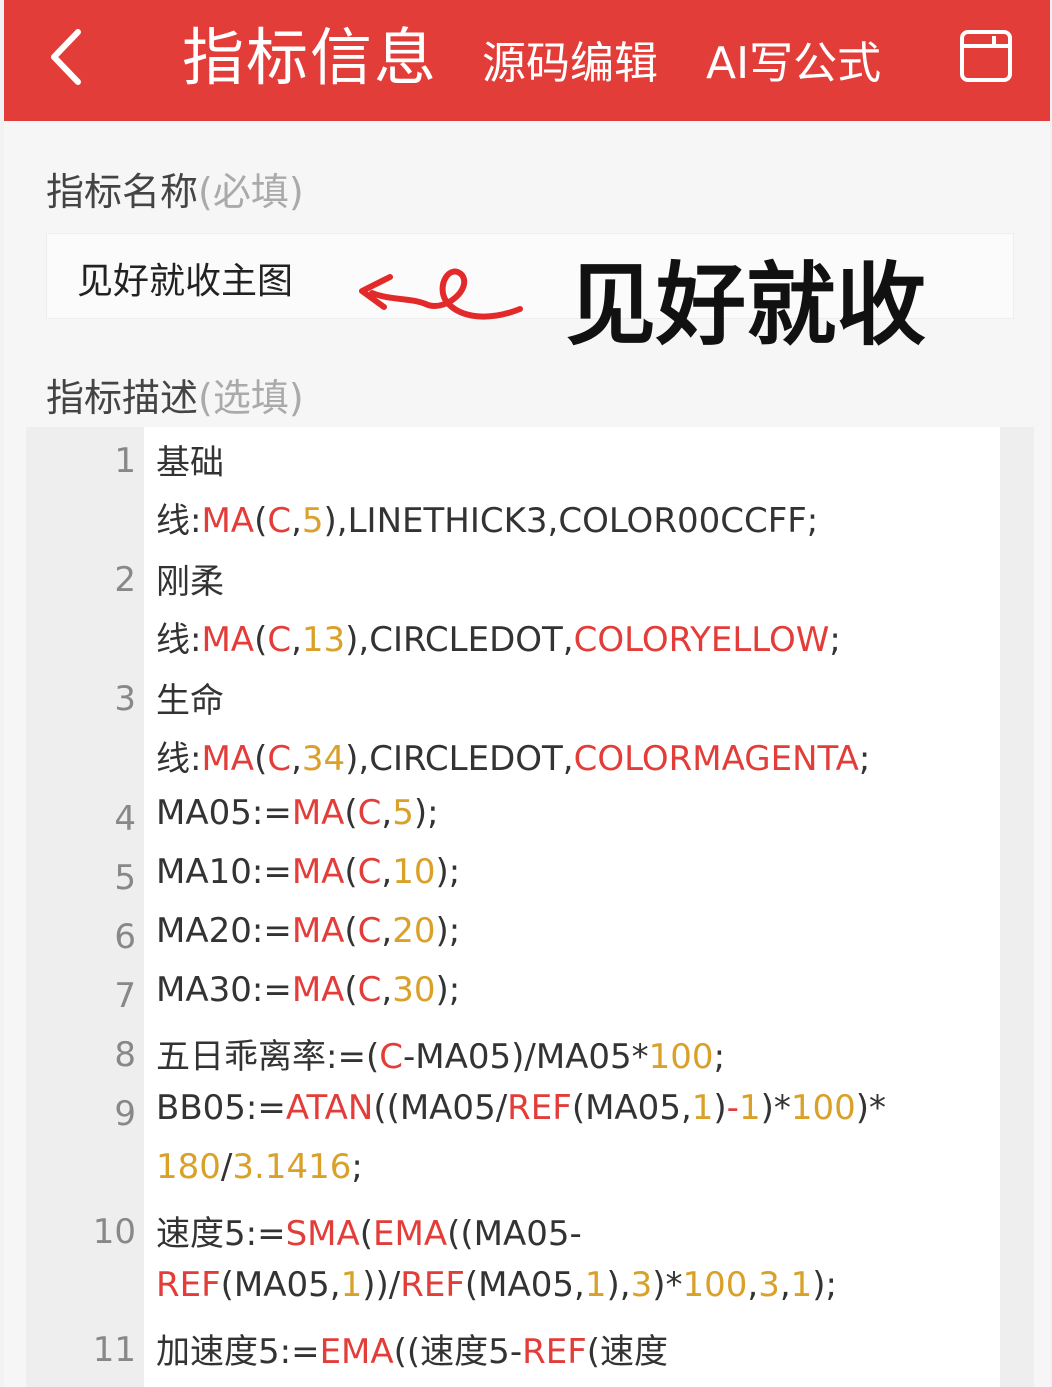 The image size is (1052, 1387). I want to click on line-number: 2, so click(125, 580).